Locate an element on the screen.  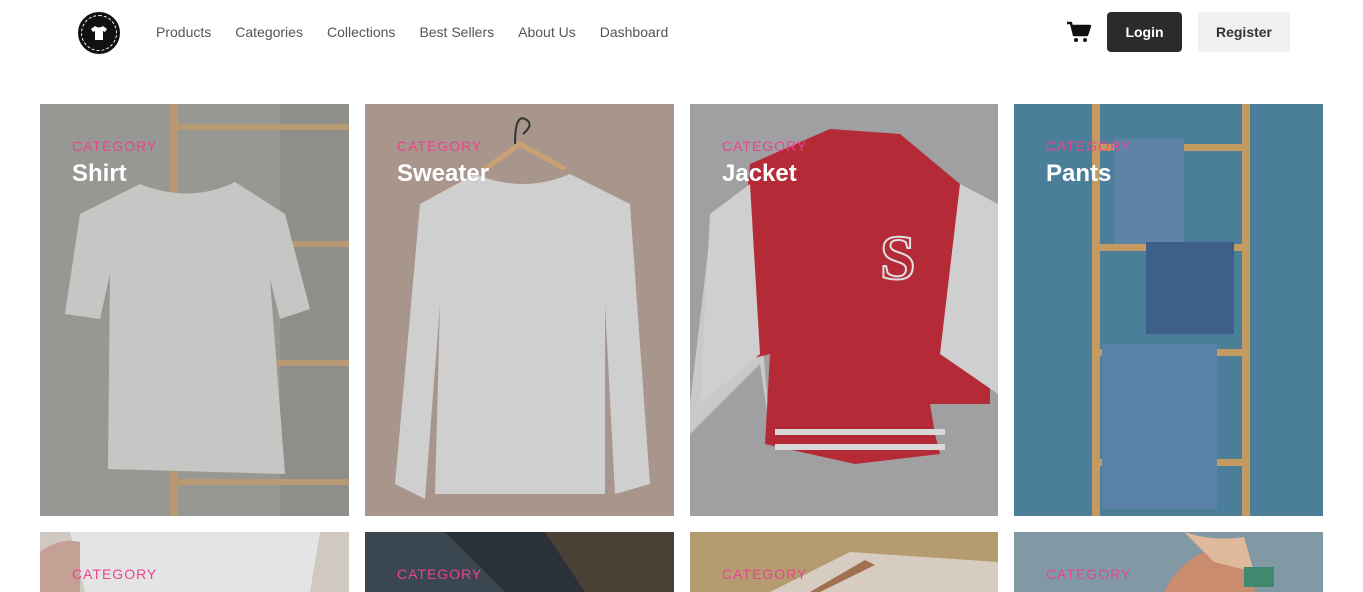
category-card-5: CATEGORY is located at coordinates (194, 562).